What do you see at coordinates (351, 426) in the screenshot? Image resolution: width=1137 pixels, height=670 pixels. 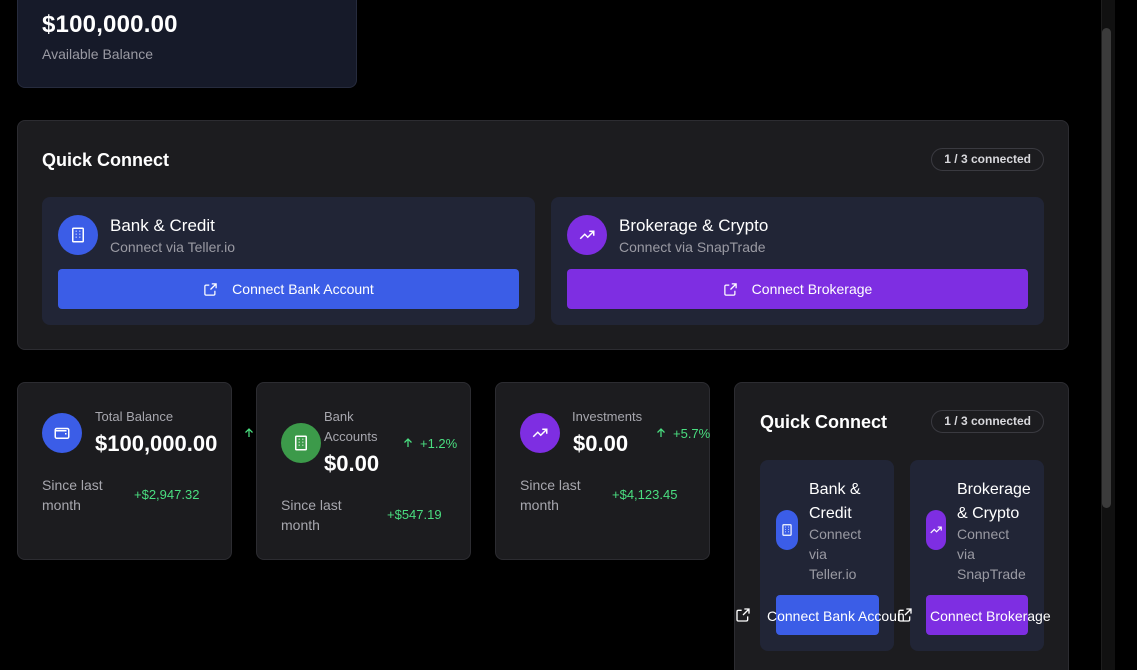 I see `stat-label: Bank Accounts` at bounding box center [351, 426].